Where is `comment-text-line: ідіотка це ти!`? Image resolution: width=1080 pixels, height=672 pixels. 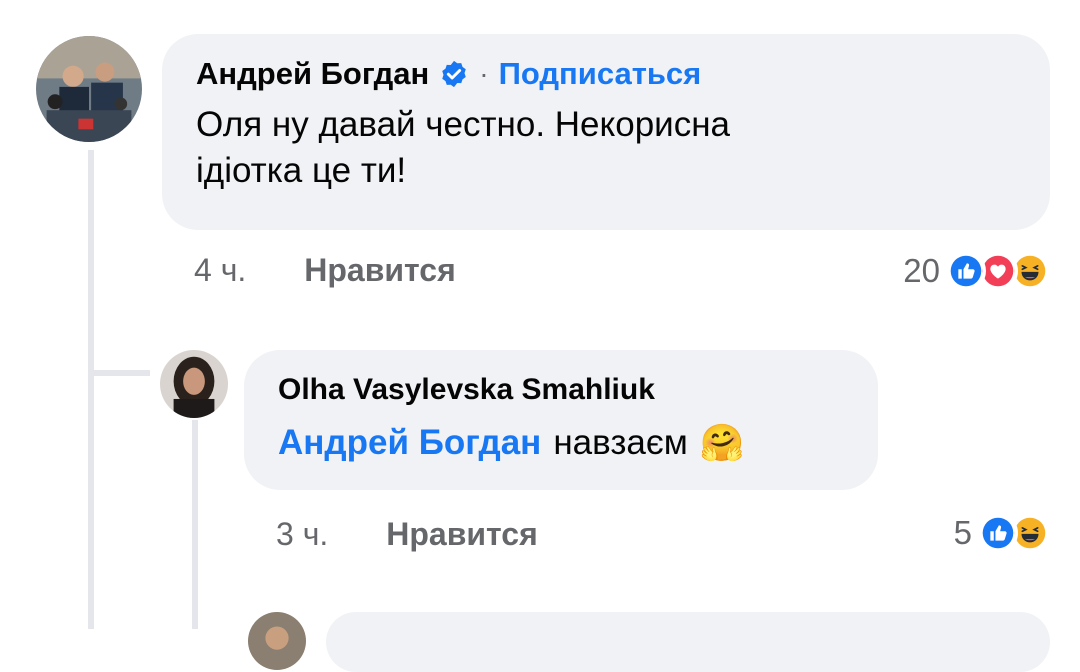 comment-text-line: ідіотка це ти! is located at coordinates (301, 170).